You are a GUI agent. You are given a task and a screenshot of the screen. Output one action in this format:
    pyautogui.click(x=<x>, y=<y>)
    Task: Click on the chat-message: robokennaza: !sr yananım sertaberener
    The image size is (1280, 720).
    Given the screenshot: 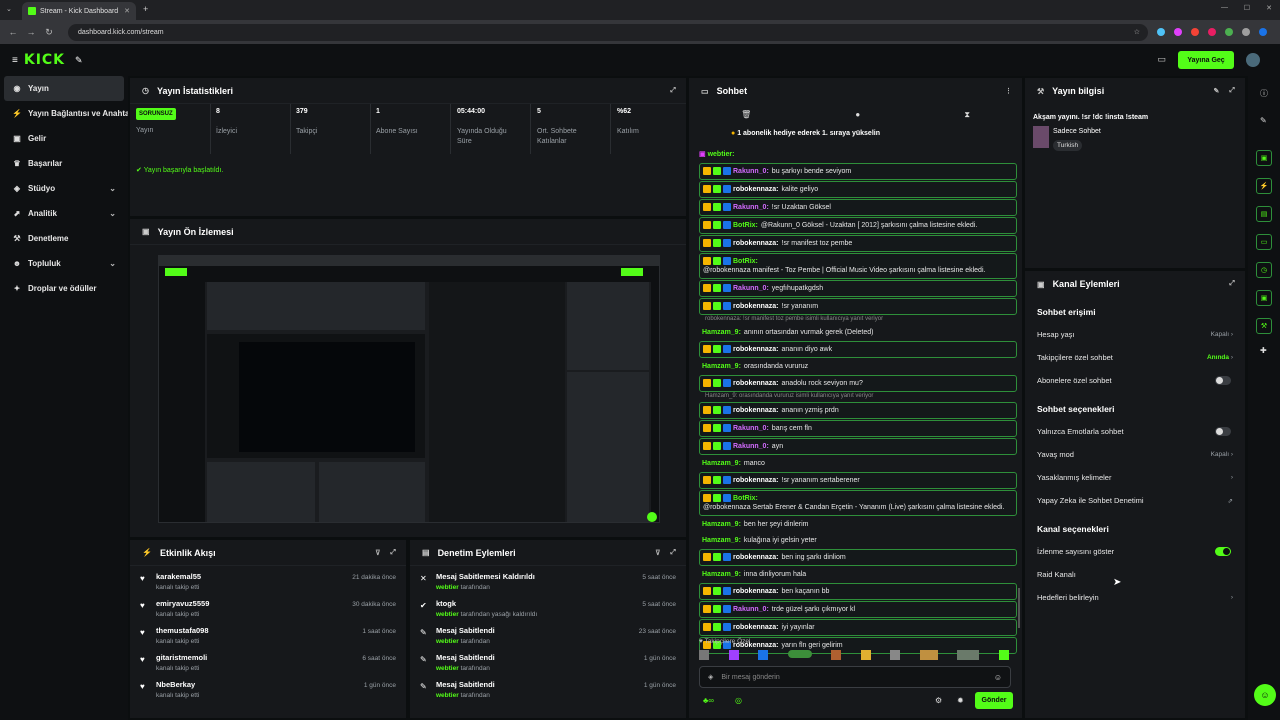 What is the action you would take?
    pyautogui.click(x=858, y=480)
    